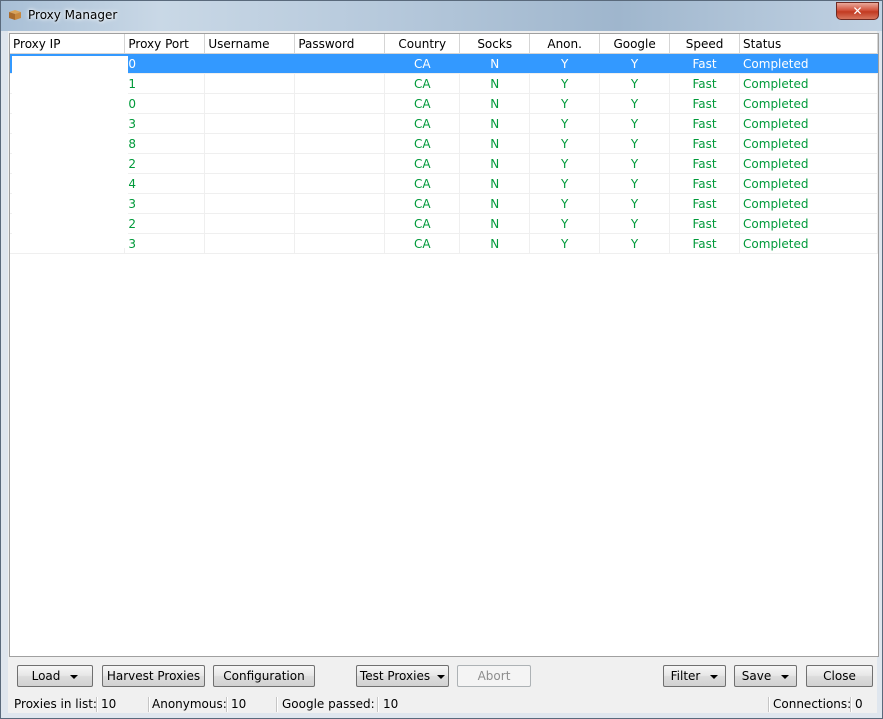 Image resolution: width=883 pixels, height=719 pixels. I want to click on title-bar: Proxy Manager ✕, so click(441, 16).